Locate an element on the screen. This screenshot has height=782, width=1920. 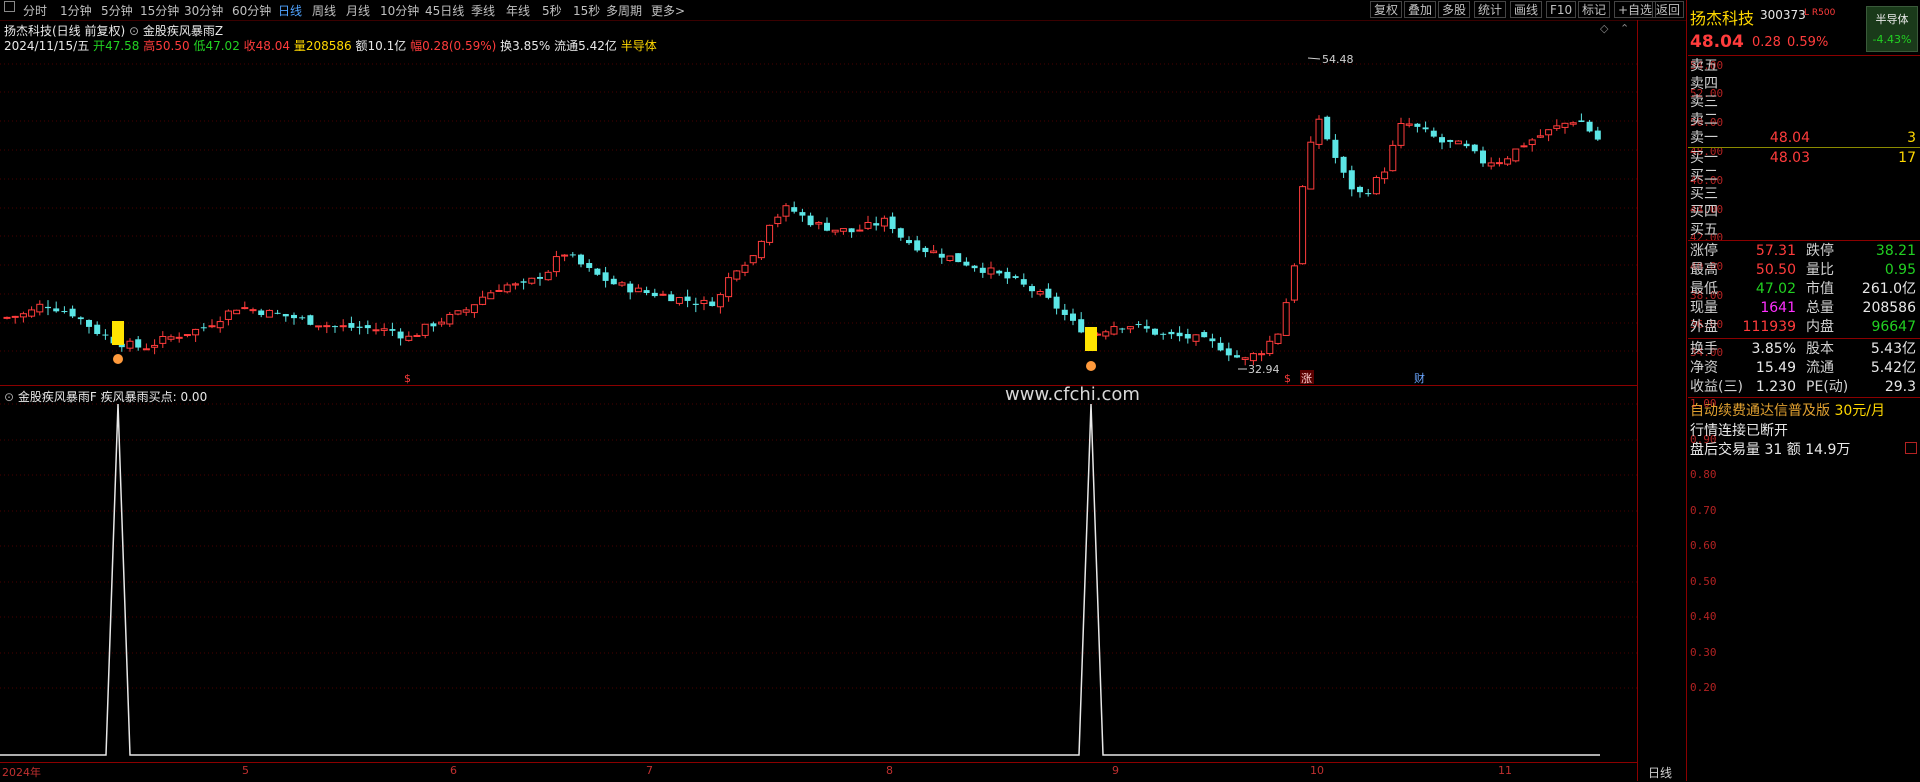
period-tab-monthly: 月线 is located at coordinates (358, 10).